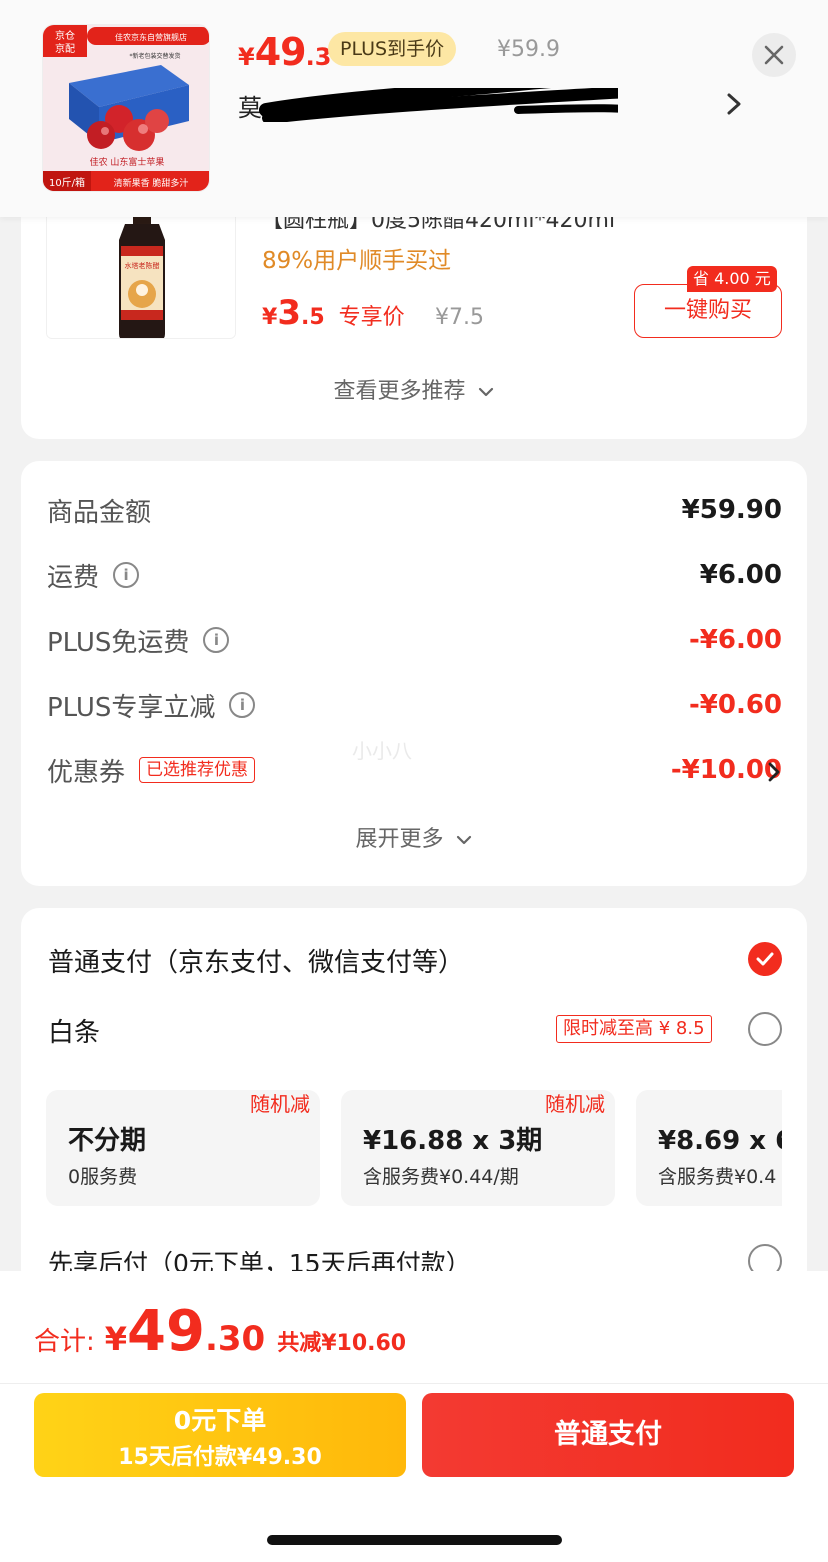 This screenshot has width=828, height=1562. I want to click on checkmark-icon, so click(765, 959).